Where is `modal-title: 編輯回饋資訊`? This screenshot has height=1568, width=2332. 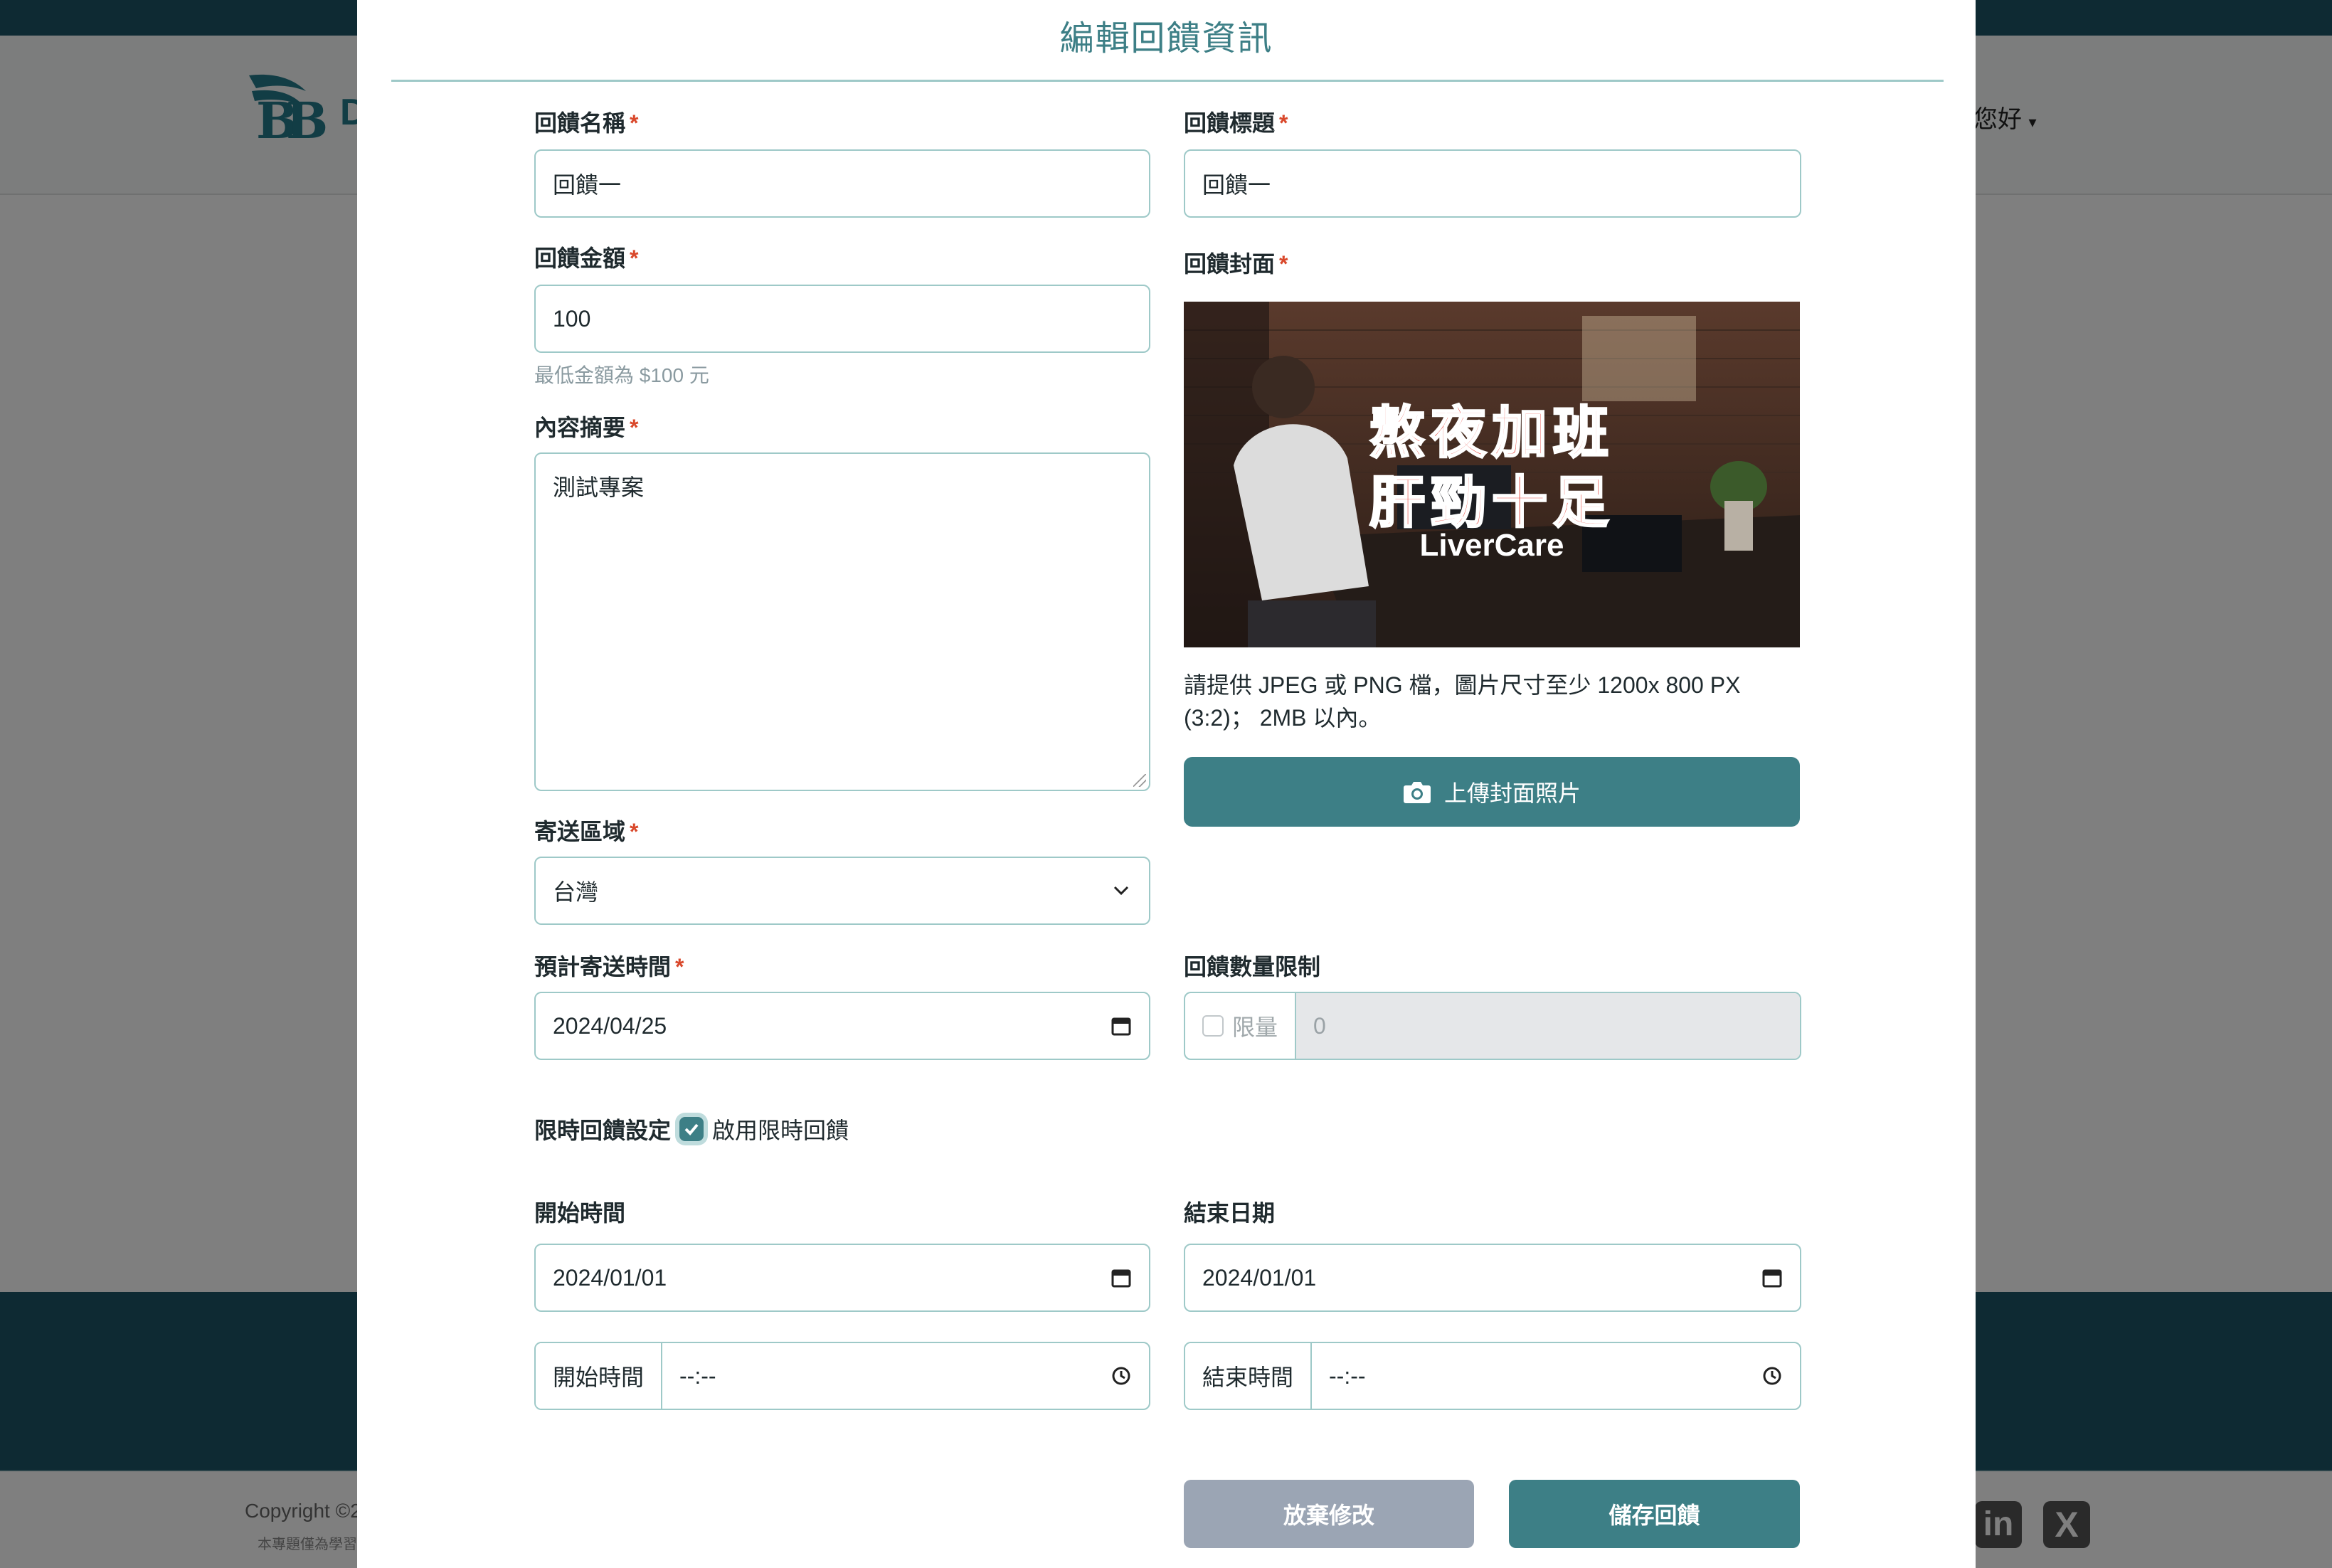 modal-title: 編輯回饋資訊 is located at coordinates (1166, 39).